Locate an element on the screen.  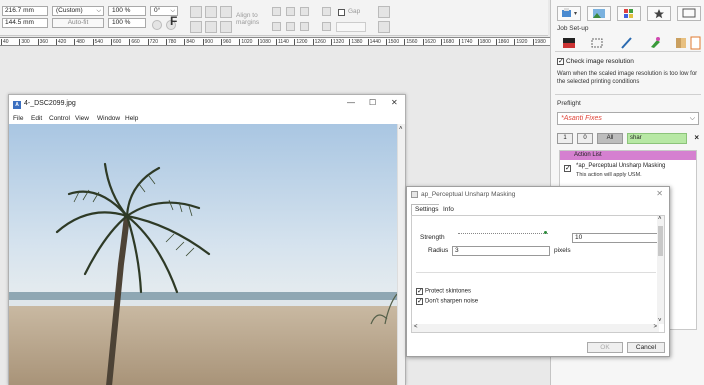
dialog-horizontal-scrollbar: < > is located at coordinates (535, 328).